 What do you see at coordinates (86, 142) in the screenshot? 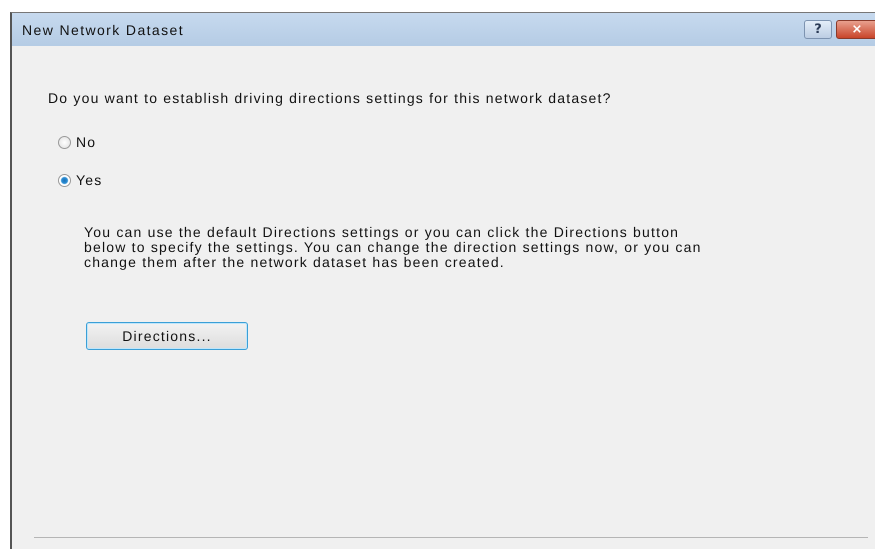
I see `radio-label: No` at bounding box center [86, 142].